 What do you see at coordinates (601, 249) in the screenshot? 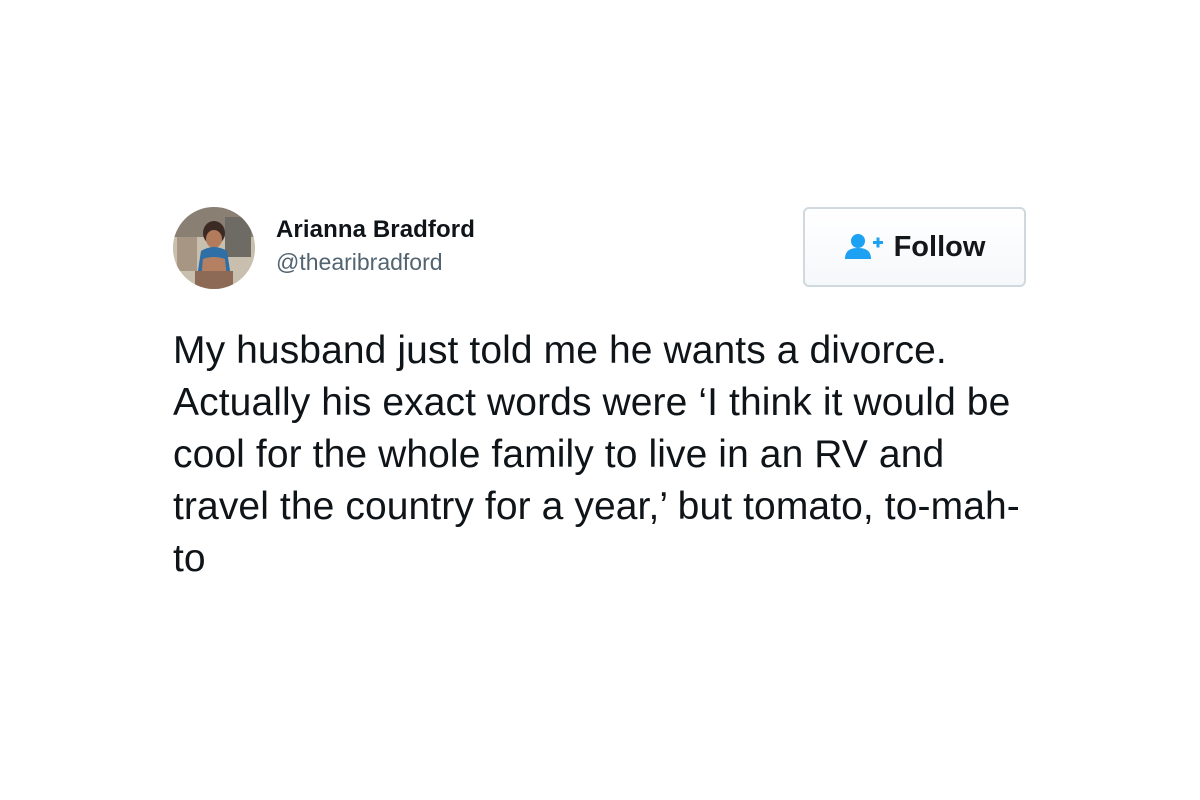
I see `tweet-header: Arianna Bradford @thearibradford Follow` at bounding box center [601, 249].